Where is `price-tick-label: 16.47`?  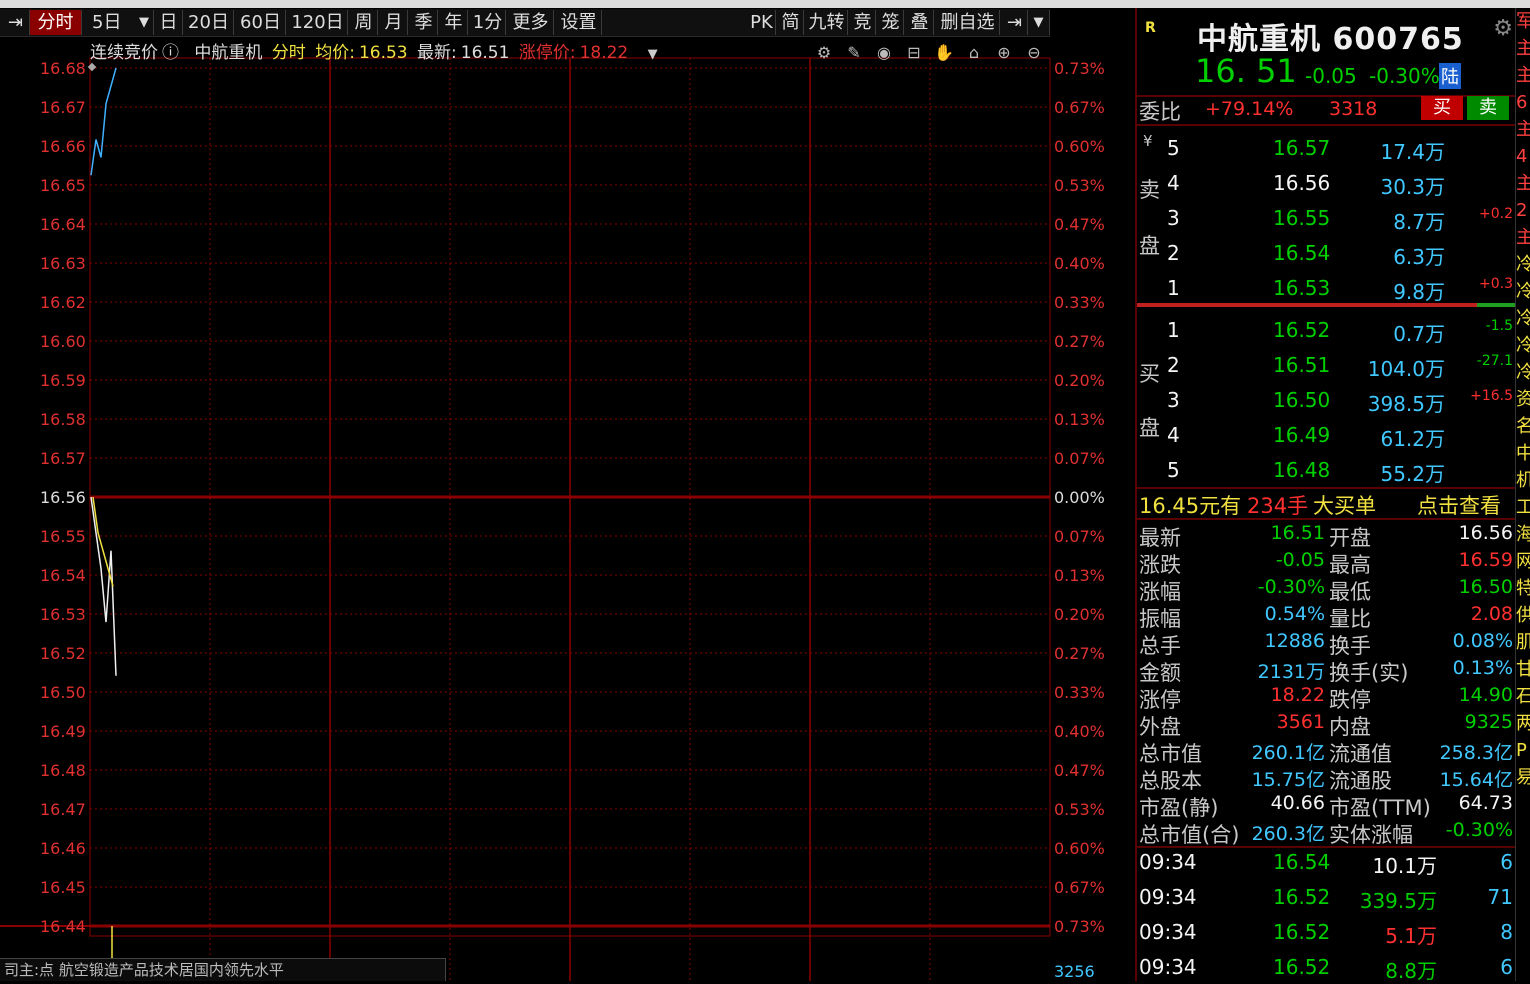
price-tick-label: 16.47 is located at coordinates (63, 809).